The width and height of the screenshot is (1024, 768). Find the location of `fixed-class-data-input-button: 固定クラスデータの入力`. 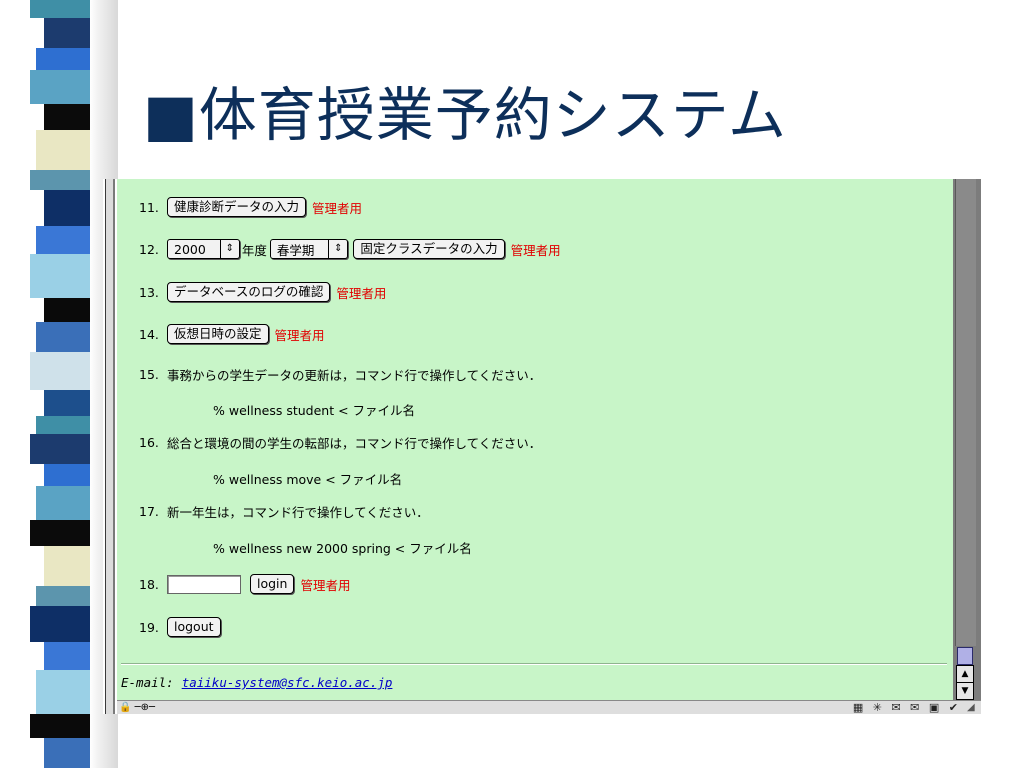

fixed-class-data-input-button: 固定クラスデータの入力 is located at coordinates (429, 249).